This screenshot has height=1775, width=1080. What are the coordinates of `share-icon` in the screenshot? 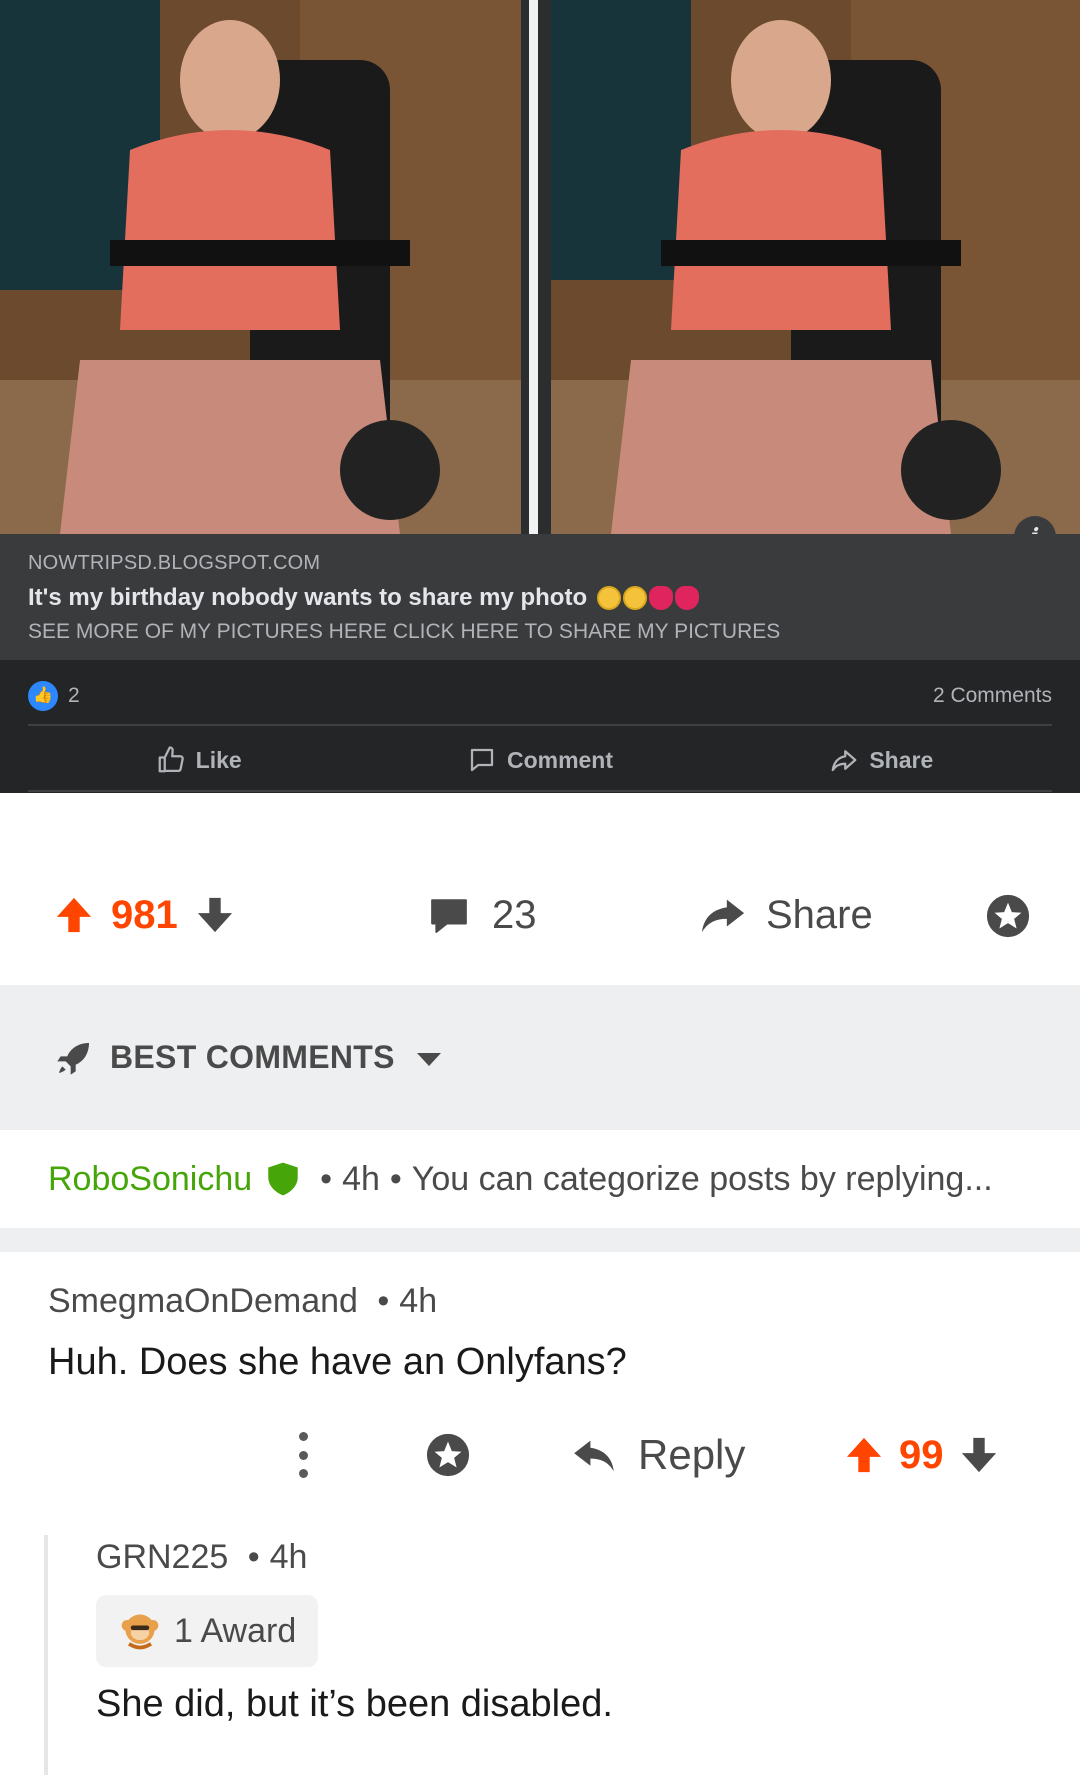 It's located at (723, 916).